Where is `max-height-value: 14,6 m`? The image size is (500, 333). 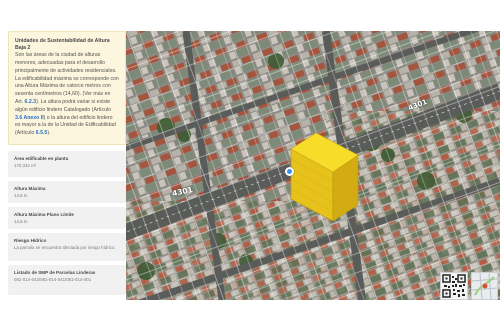 max-height-value: 14,6 m is located at coordinates (21, 195).